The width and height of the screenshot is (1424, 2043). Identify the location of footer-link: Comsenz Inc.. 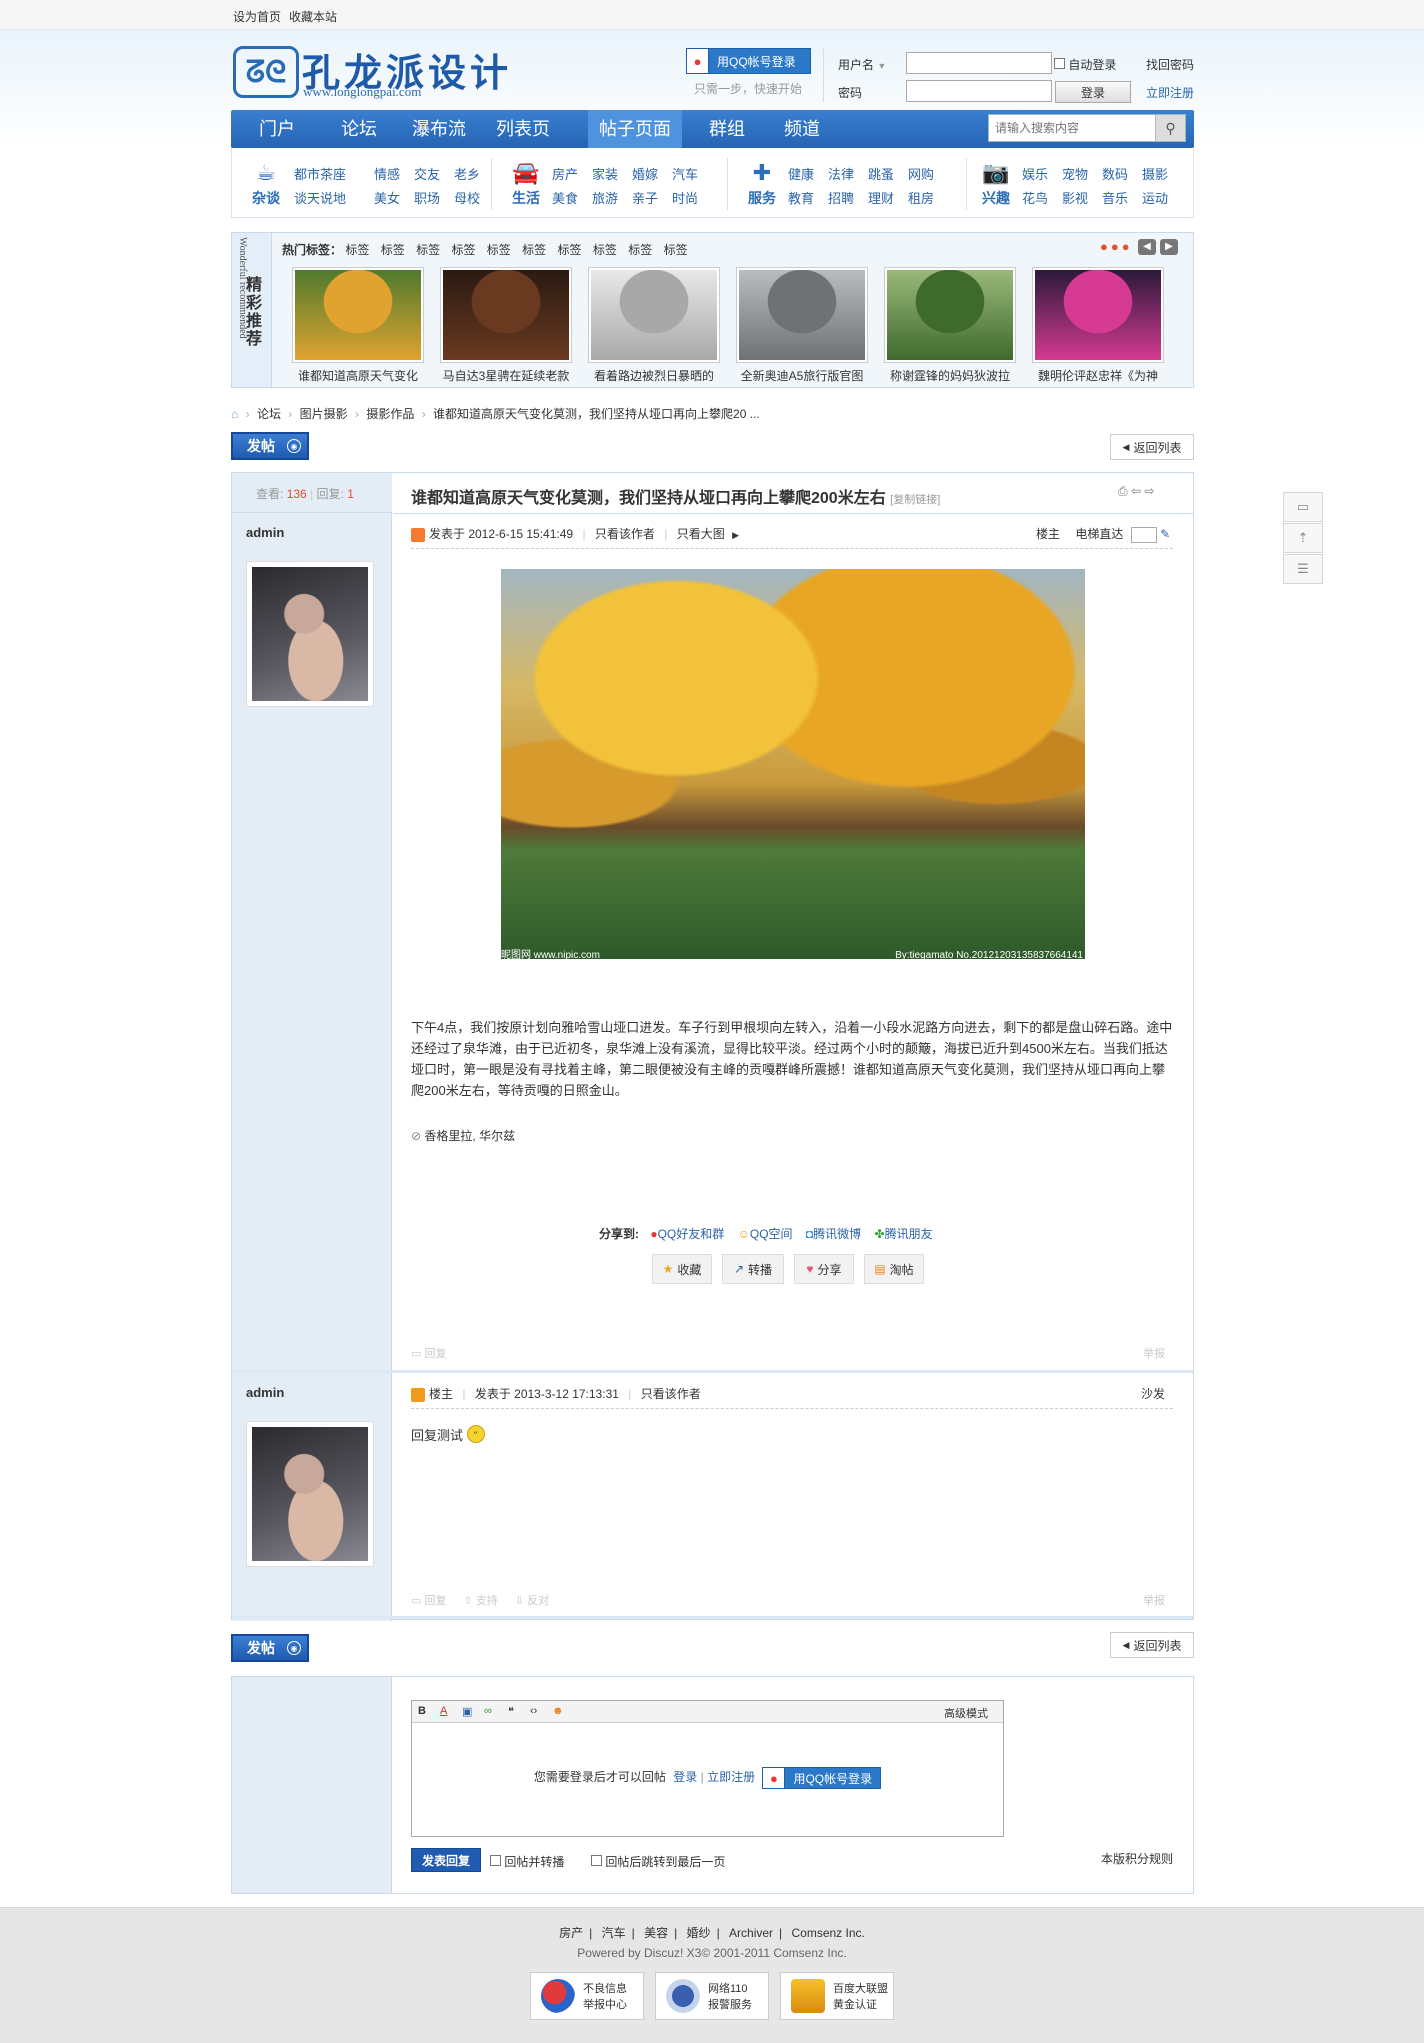
(827, 1933).